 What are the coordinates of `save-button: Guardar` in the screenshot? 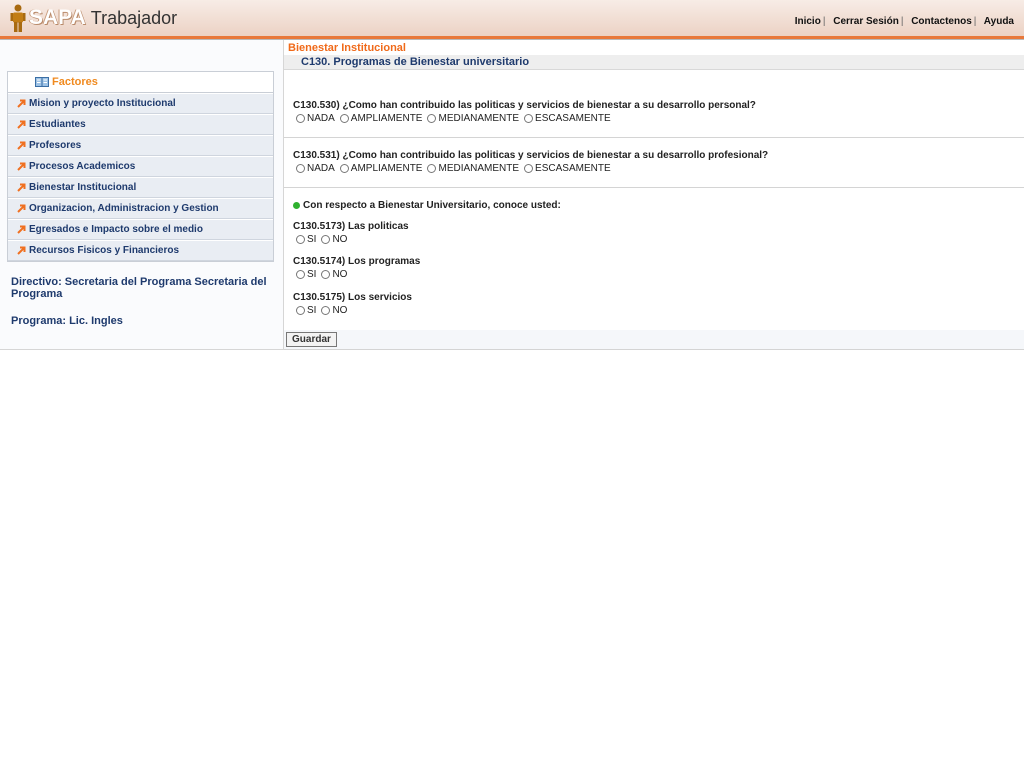 It's located at (311, 339).